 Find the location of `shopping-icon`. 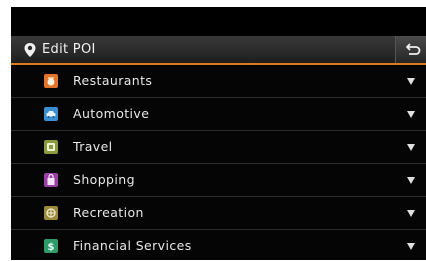

shopping-icon is located at coordinates (51, 180).